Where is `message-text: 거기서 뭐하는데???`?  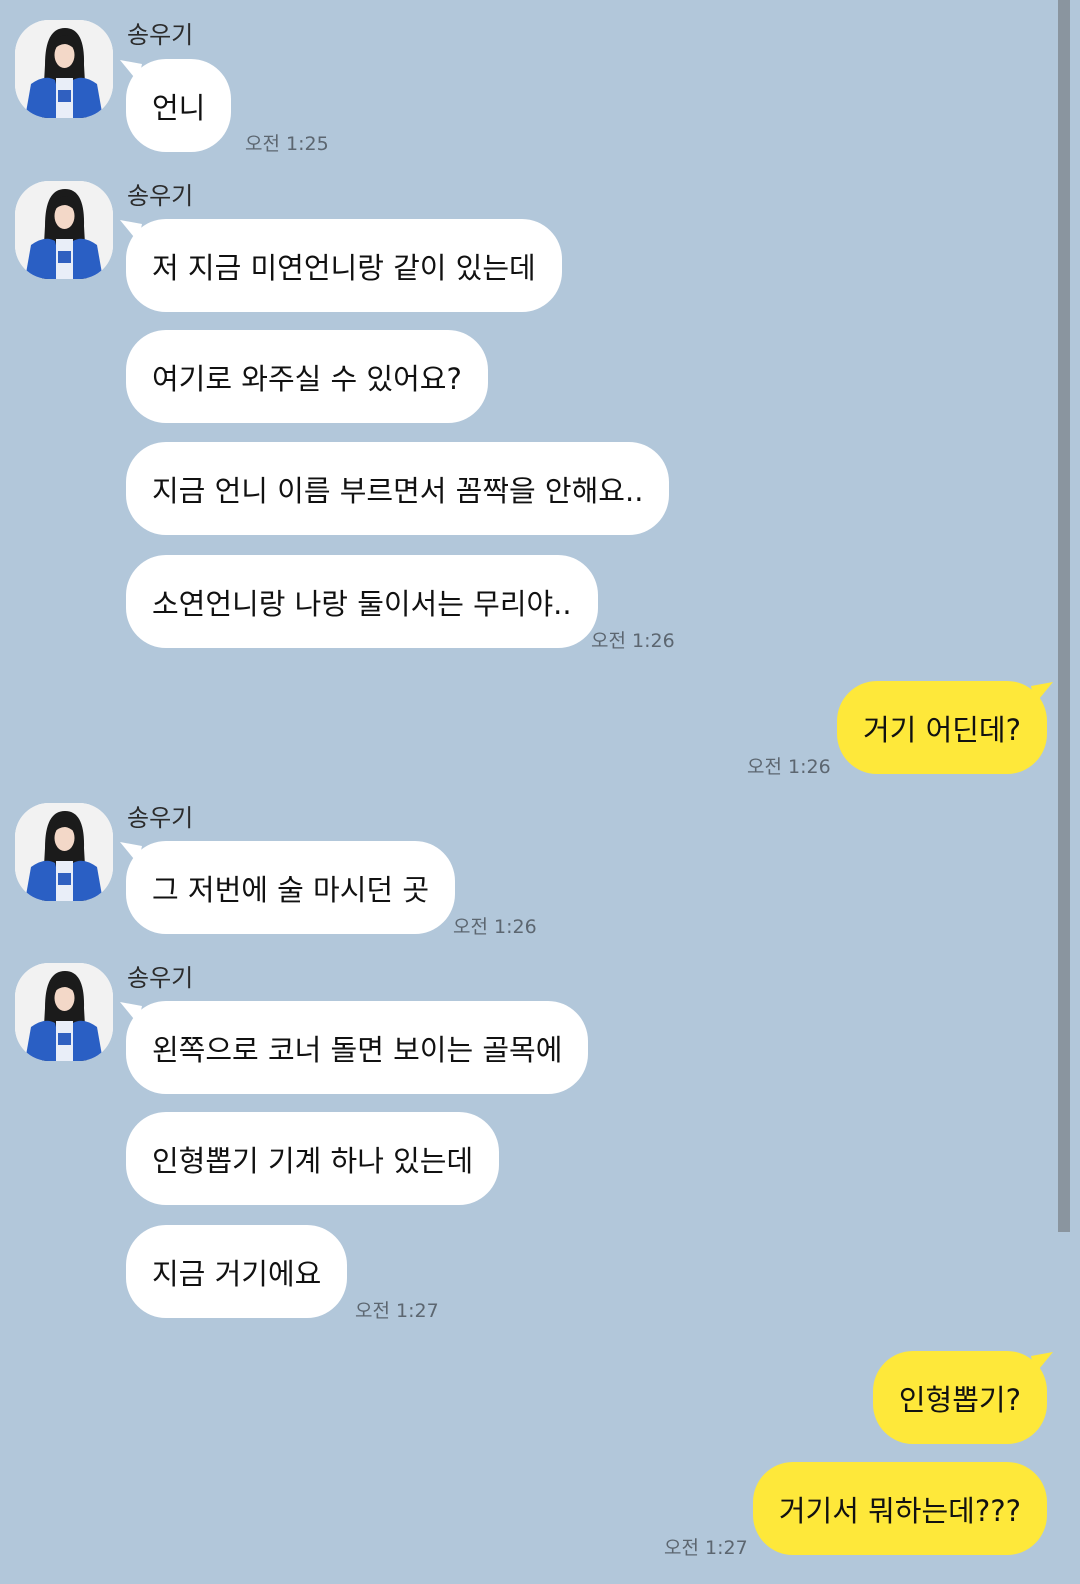 message-text: 거기서 뭐하는데??? is located at coordinates (899, 1510).